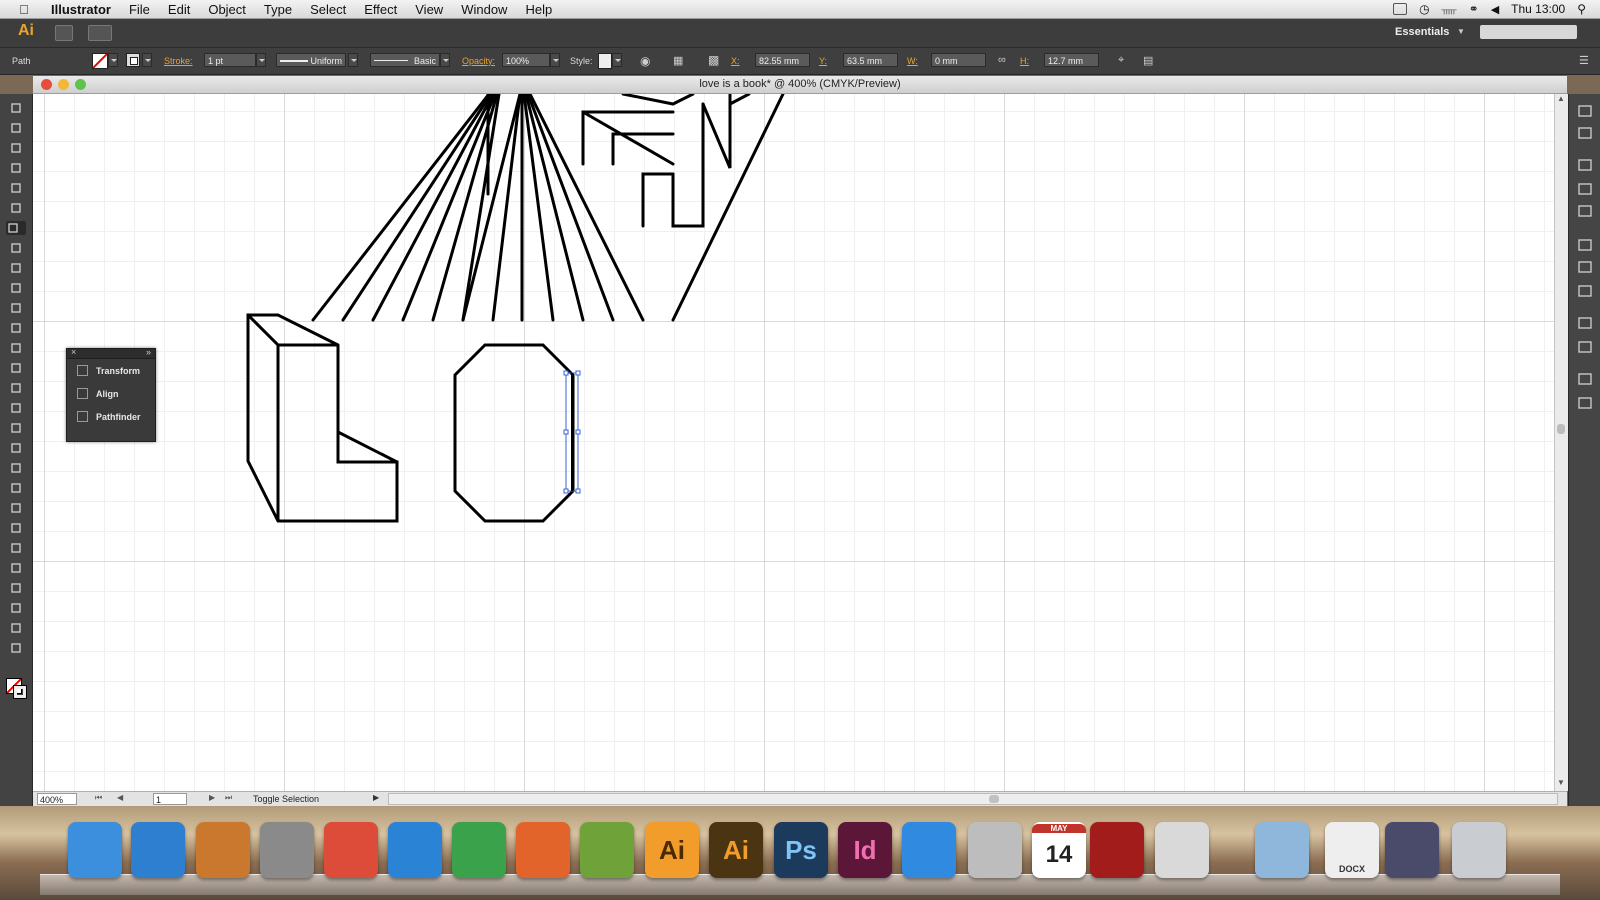 Image resolution: width=1600 pixels, height=900 pixels. Describe the element at coordinates (120, 797) in the screenshot. I see `previous-page-icon: ◀` at that location.